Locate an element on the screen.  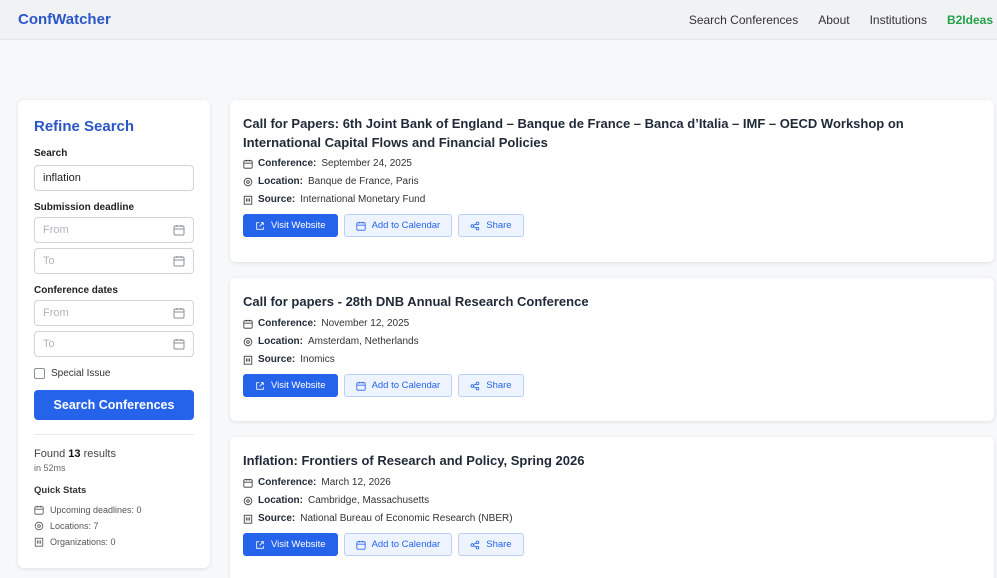
submission-to-placeholder: To is located at coordinates (49, 261).